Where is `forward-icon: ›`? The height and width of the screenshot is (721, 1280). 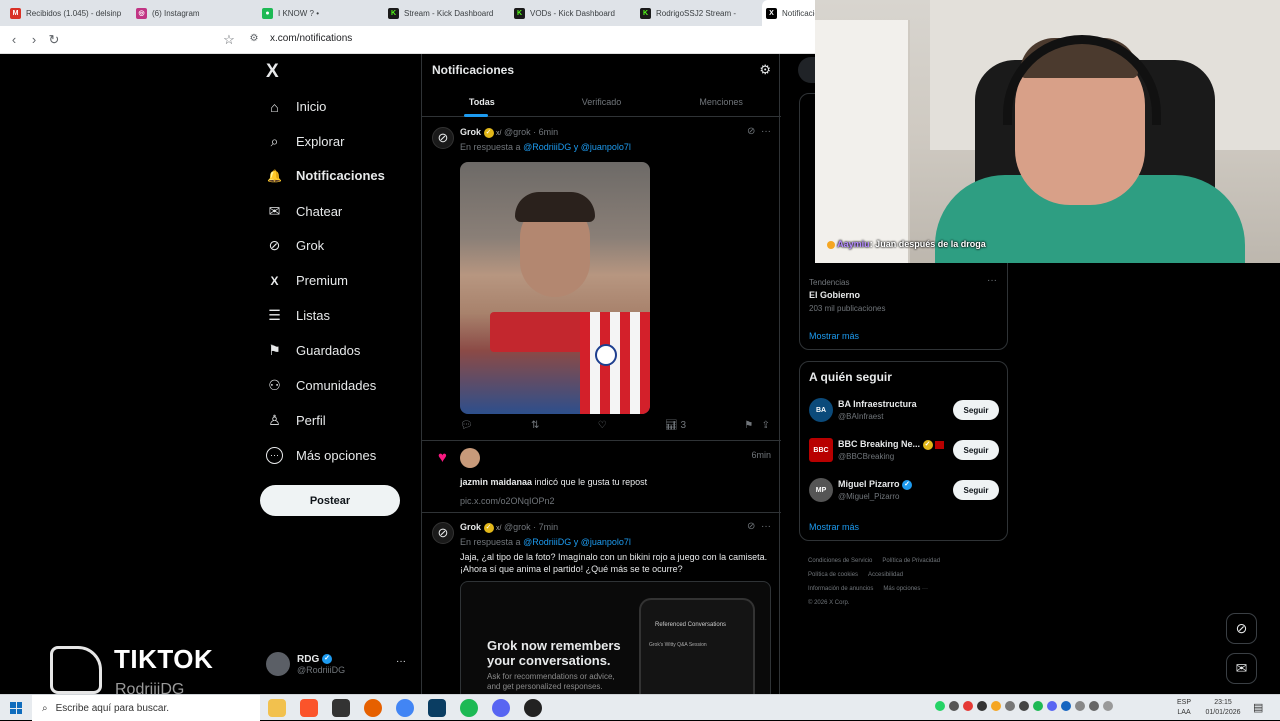 forward-icon: › is located at coordinates (34, 39).